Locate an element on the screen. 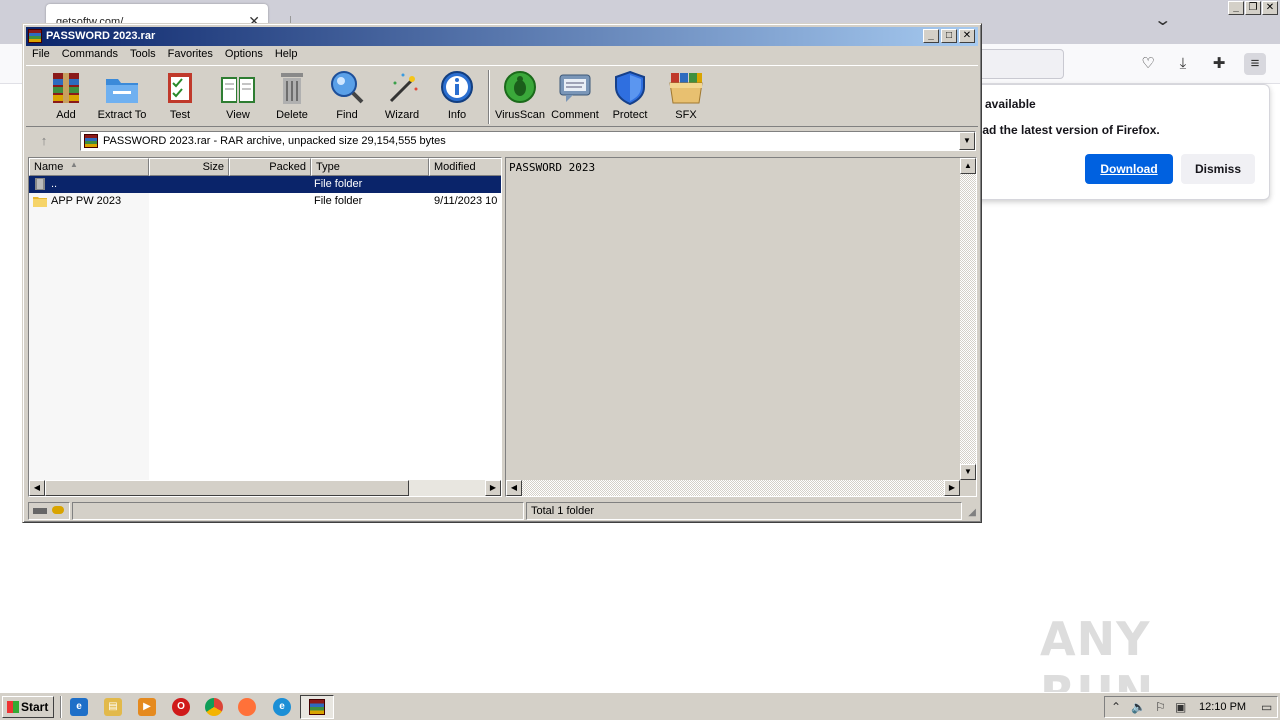 The image size is (1280, 720). scroll-down-icon: ▼ is located at coordinates (968, 472).